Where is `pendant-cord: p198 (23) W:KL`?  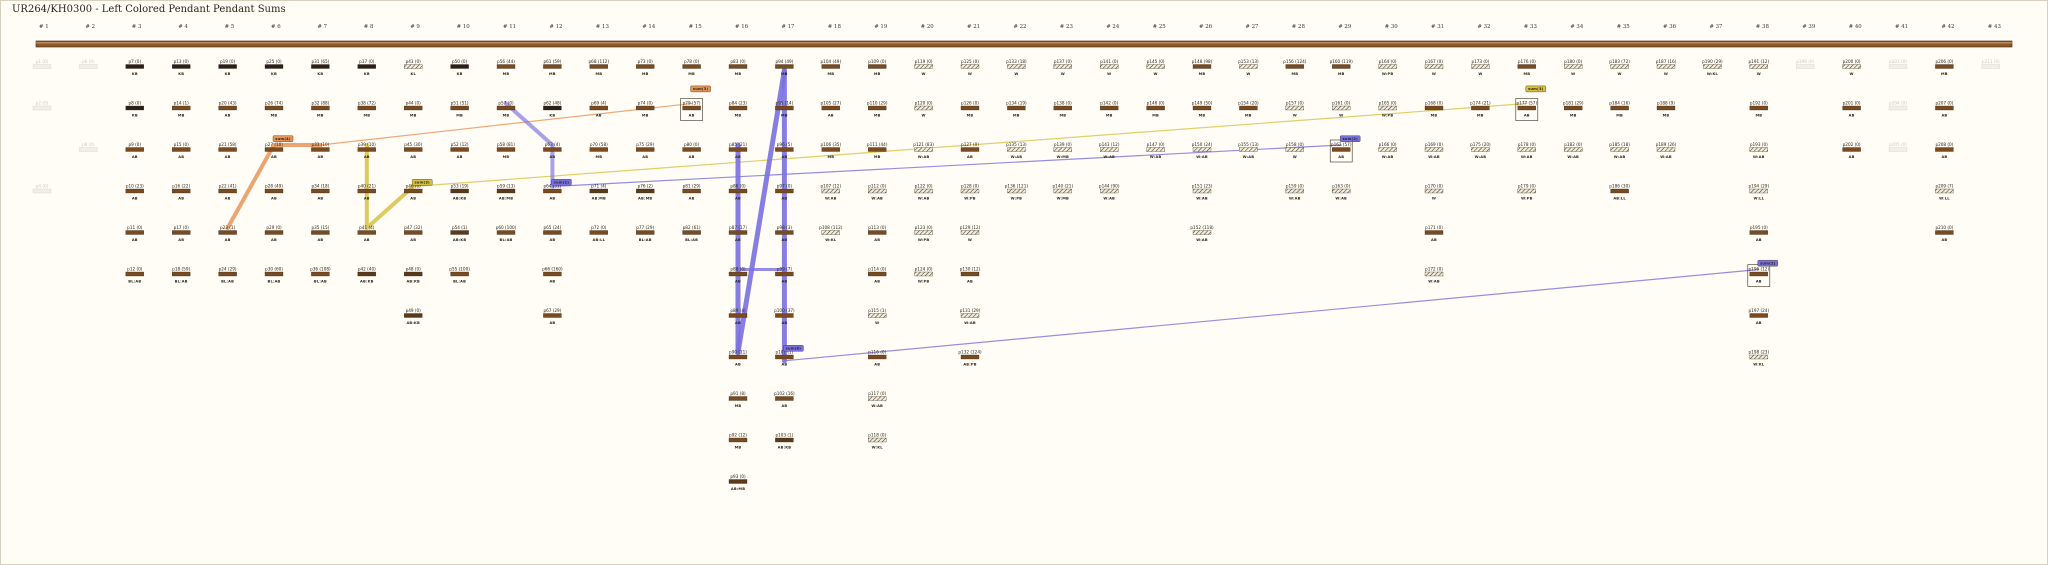
pendant-cord: p198 (23) W:KL is located at coordinates (1759, 358).